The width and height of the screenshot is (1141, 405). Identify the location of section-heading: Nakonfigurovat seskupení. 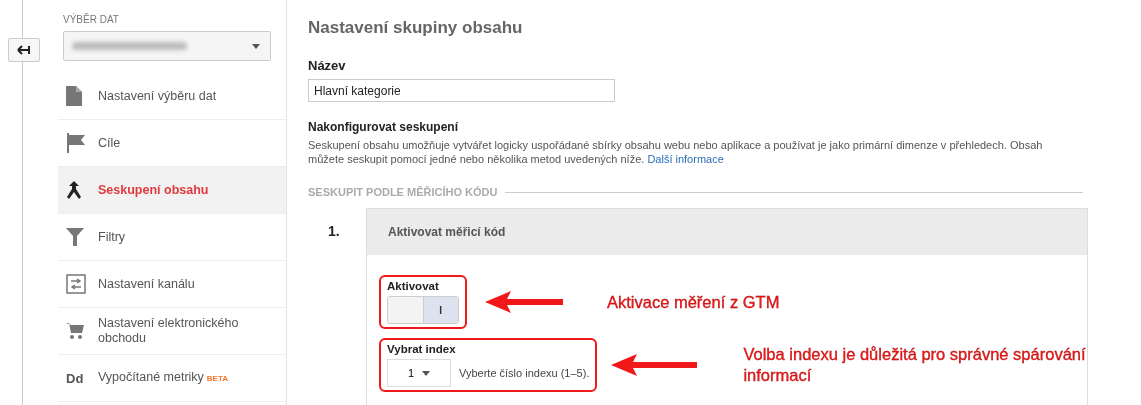
(384, 127).